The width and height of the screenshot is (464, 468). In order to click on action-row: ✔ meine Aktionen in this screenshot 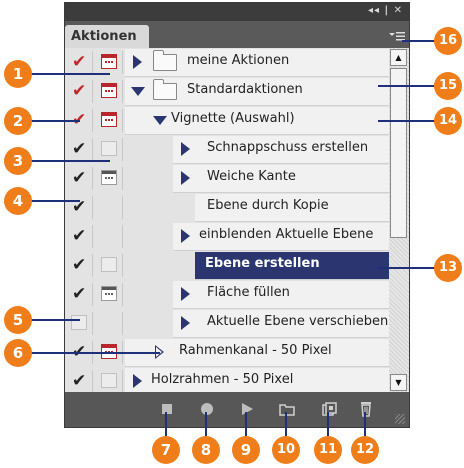, I will do `click(237, 62)`.